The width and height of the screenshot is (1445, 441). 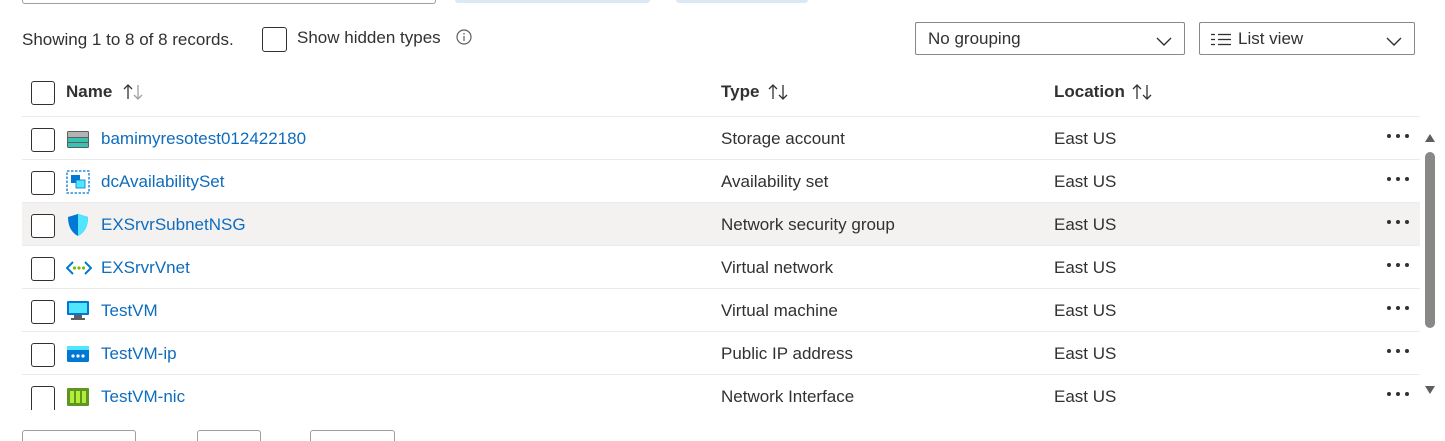 What do you see at coordinates (128, 39) in the screenshot?
I see `records-count-text: Showing 1 to 8 of 8 records.` at bounding box center [128, 39].